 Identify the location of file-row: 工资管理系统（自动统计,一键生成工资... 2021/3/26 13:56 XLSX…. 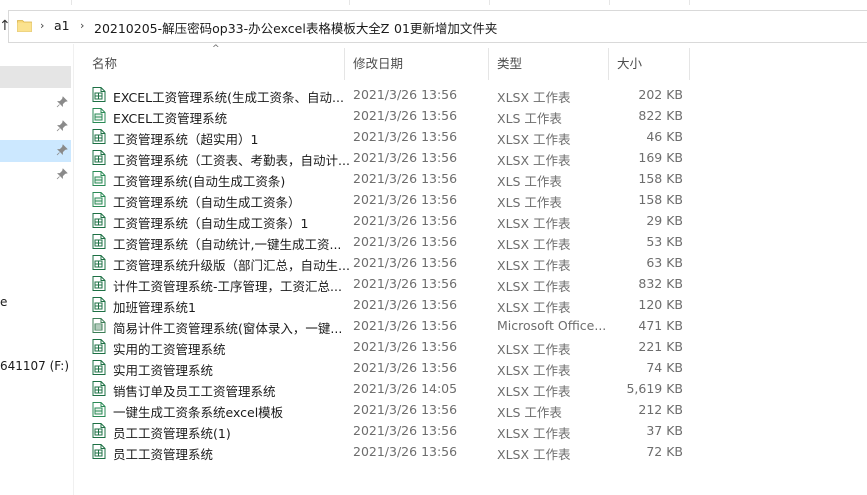
(386, 241).